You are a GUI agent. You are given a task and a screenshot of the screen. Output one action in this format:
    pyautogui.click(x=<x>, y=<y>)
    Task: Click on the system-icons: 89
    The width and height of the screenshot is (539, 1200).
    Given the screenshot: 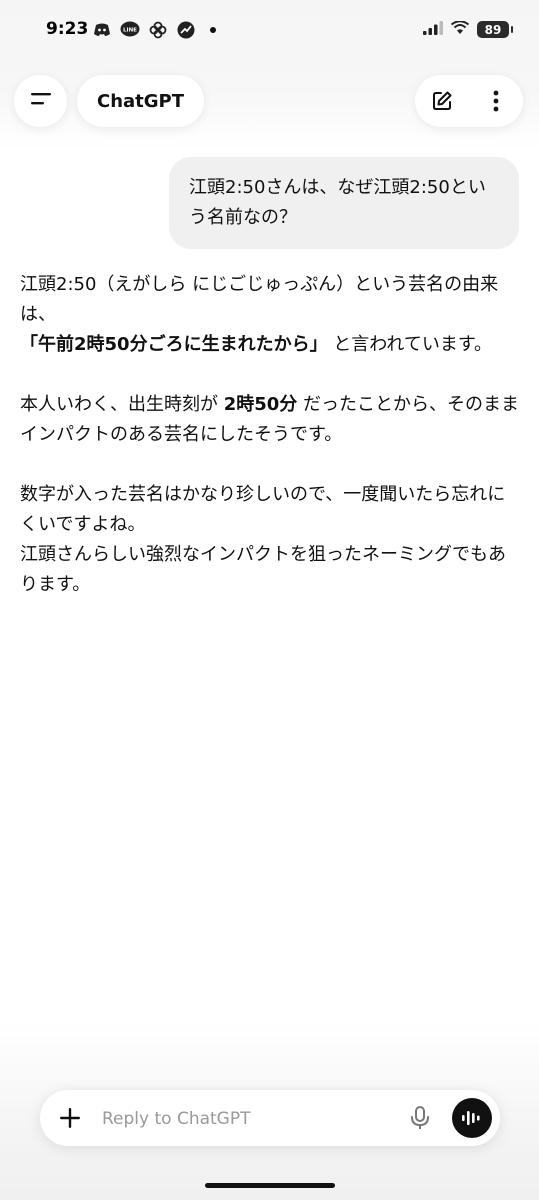 What is the action you would take?
    pyautogui.click(x=468, y=29)
    